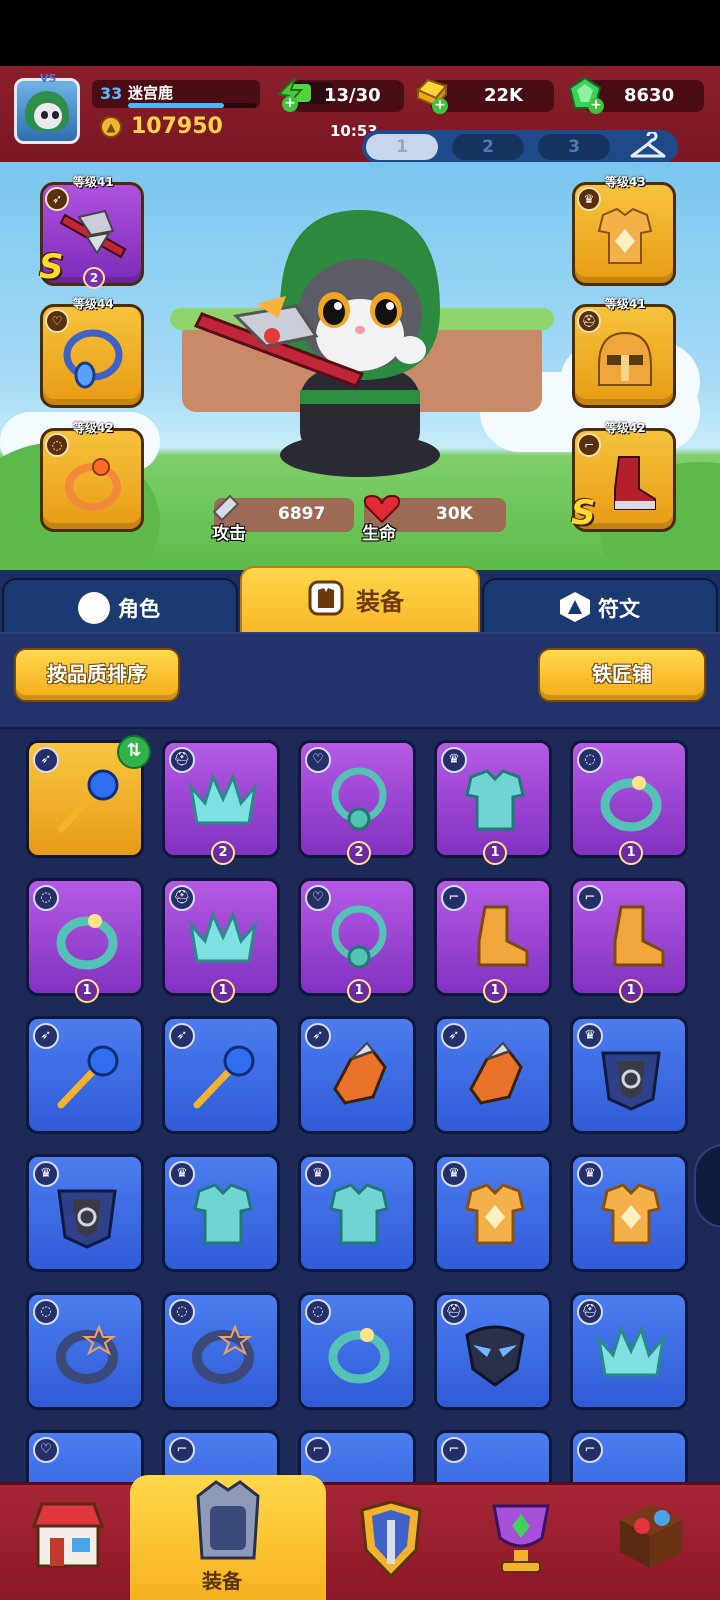 The height and width of the screenshot is (1600, 720). What do you see at coordinates (279, 342) in the screenshot?
I see `crossbow-weapon` at bounding box center [279, 342].